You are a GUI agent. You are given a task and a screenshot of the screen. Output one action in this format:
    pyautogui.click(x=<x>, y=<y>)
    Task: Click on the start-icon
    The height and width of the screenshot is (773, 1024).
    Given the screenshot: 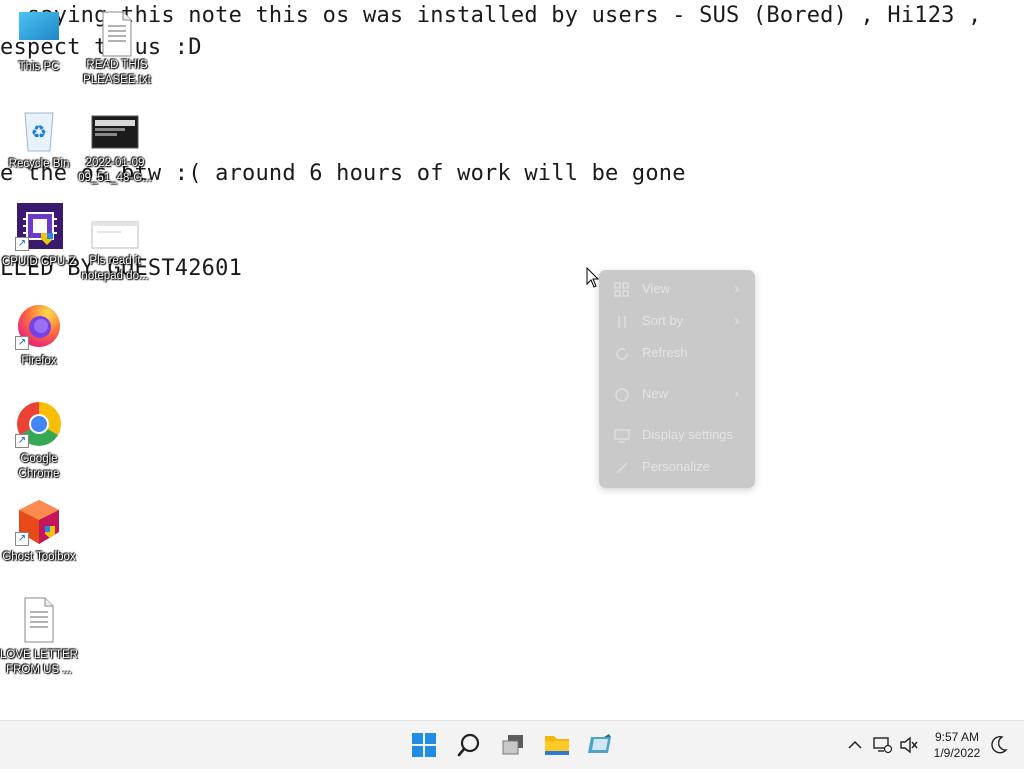 What is the action you would take?
    pyautogui.click(x=424, y=745)
    